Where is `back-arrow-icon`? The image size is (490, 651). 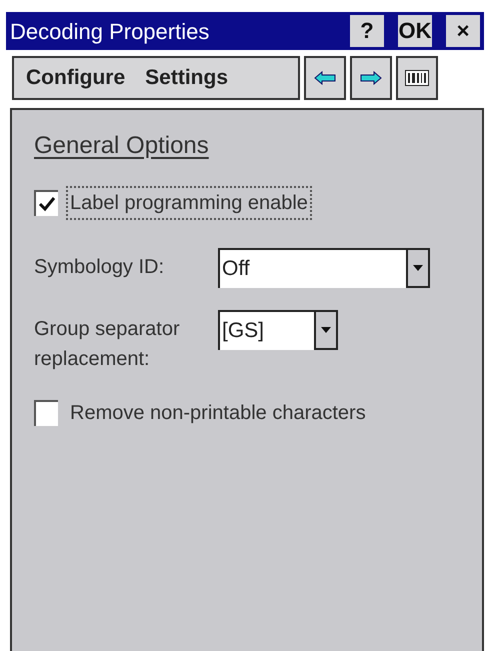
back-arrow-icon is located at coordinates (325, 78).